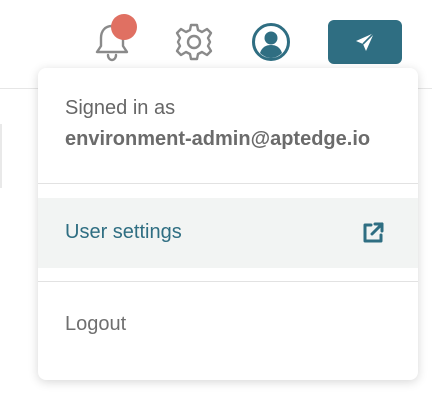  Describe the element at coordinates (373, 232) in the screenshot. I see `external-link-icon` at that location.